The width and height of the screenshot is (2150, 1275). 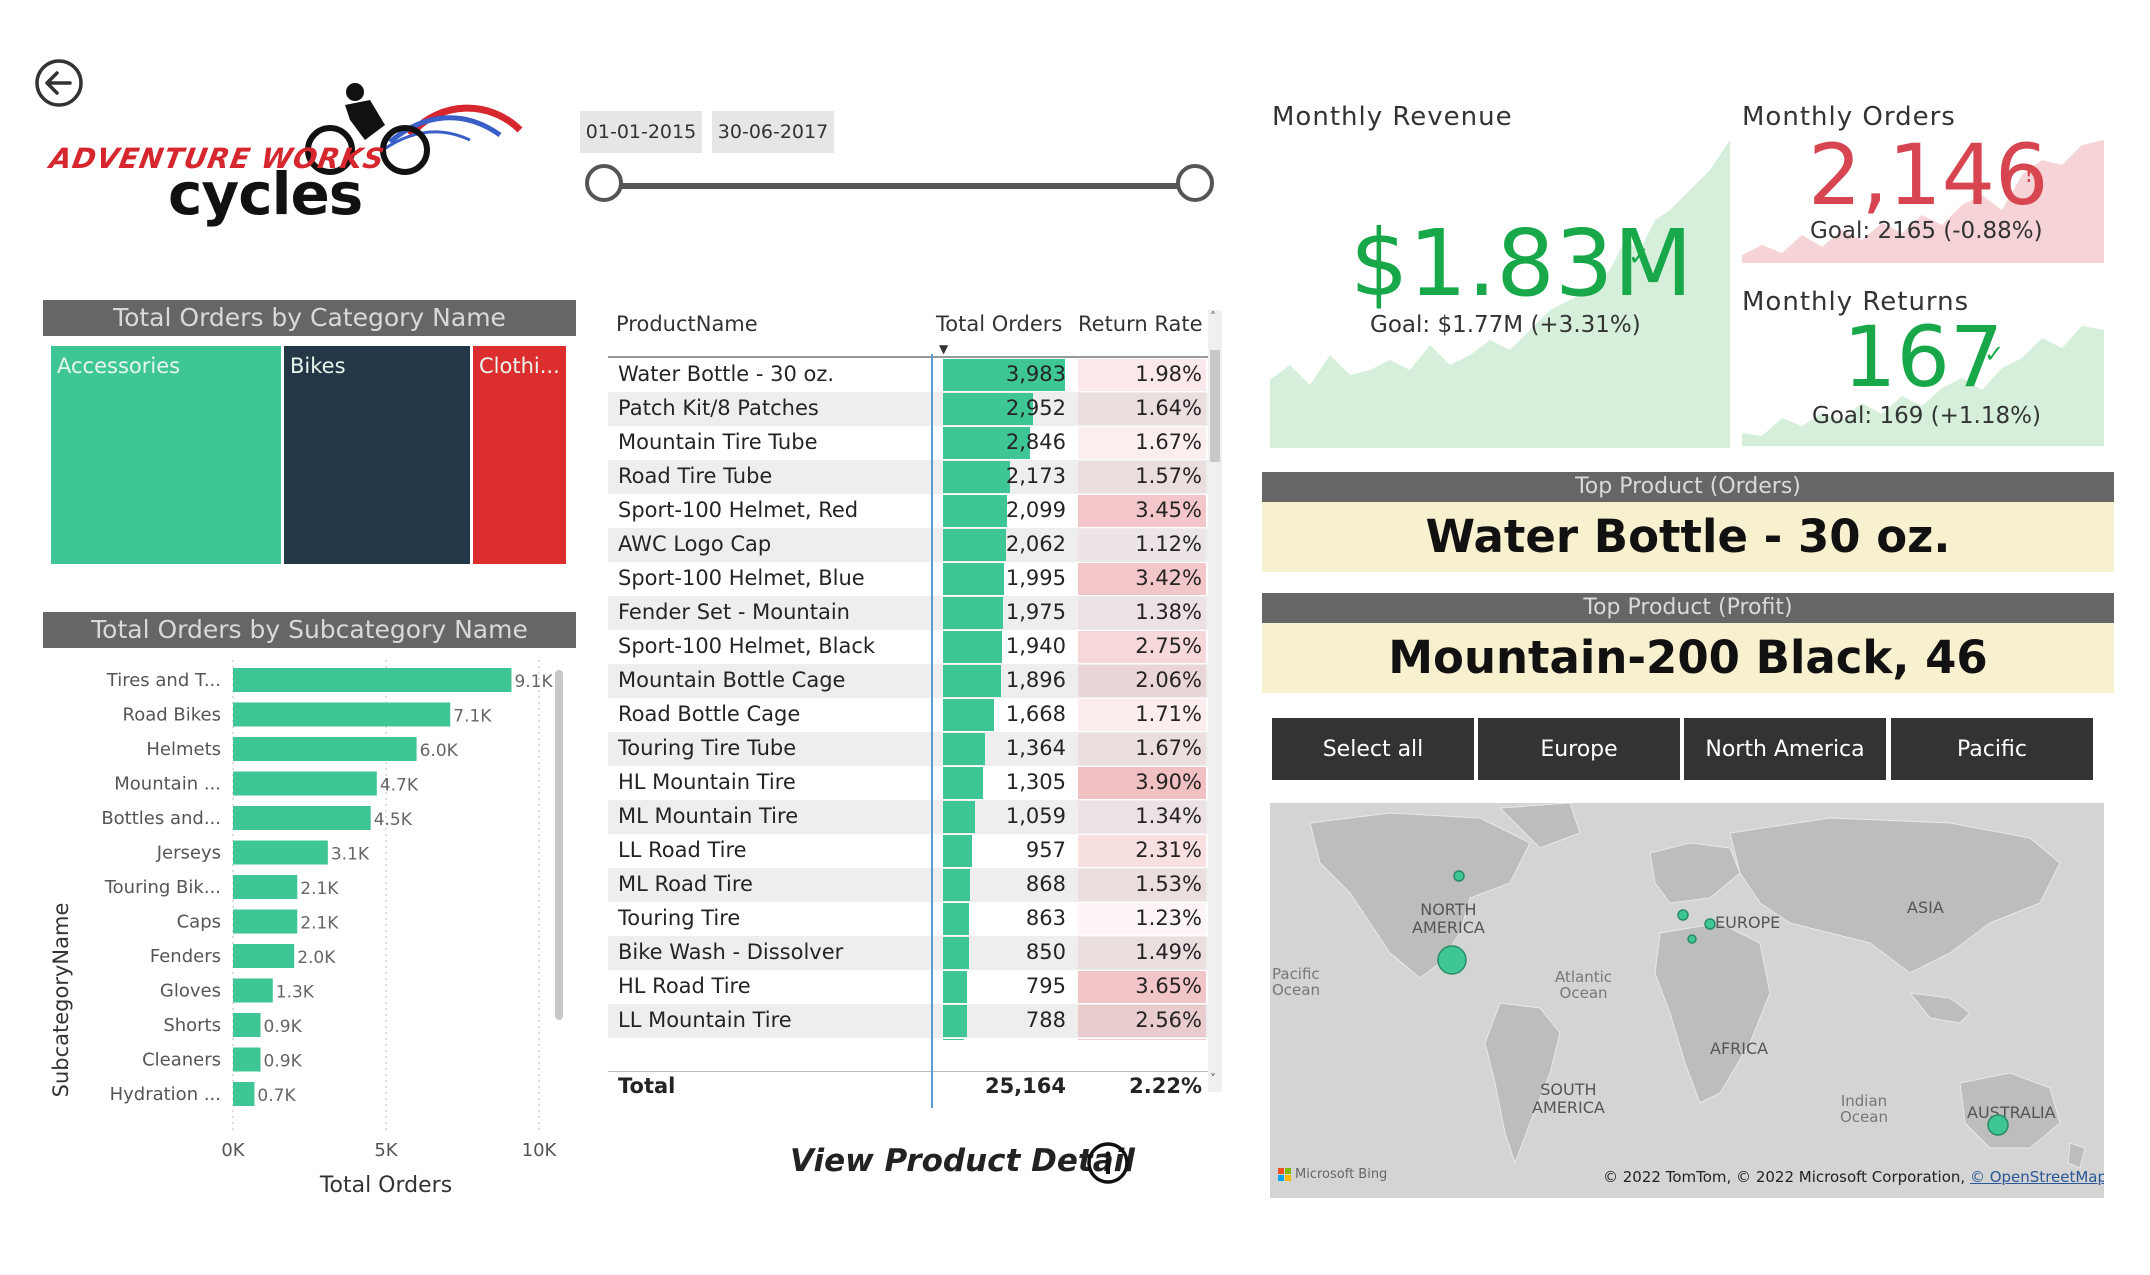 What do you see at coordinates (741, 578) in the screenshot?
I see `product-name-cell: Sport-100 Helmet, Blue` at bounding box center [741, 578].